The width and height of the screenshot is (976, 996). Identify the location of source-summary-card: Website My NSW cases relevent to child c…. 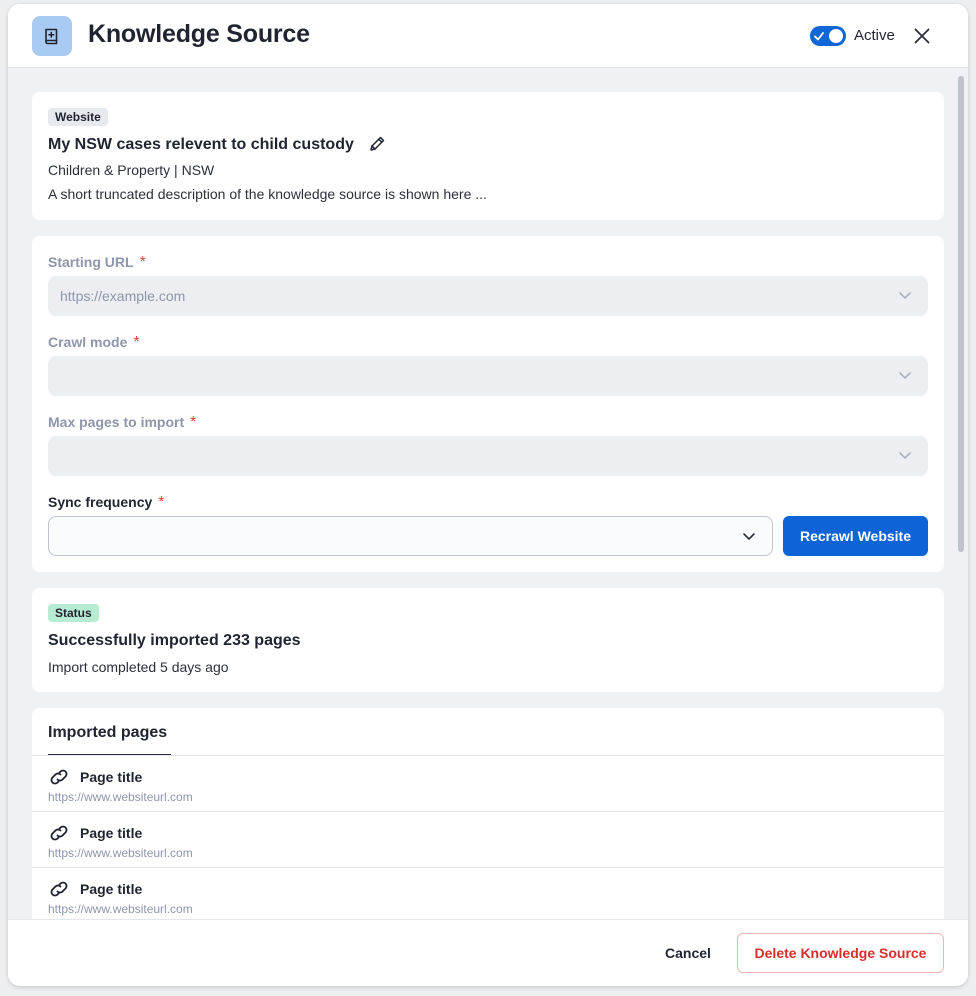
(488, 156).